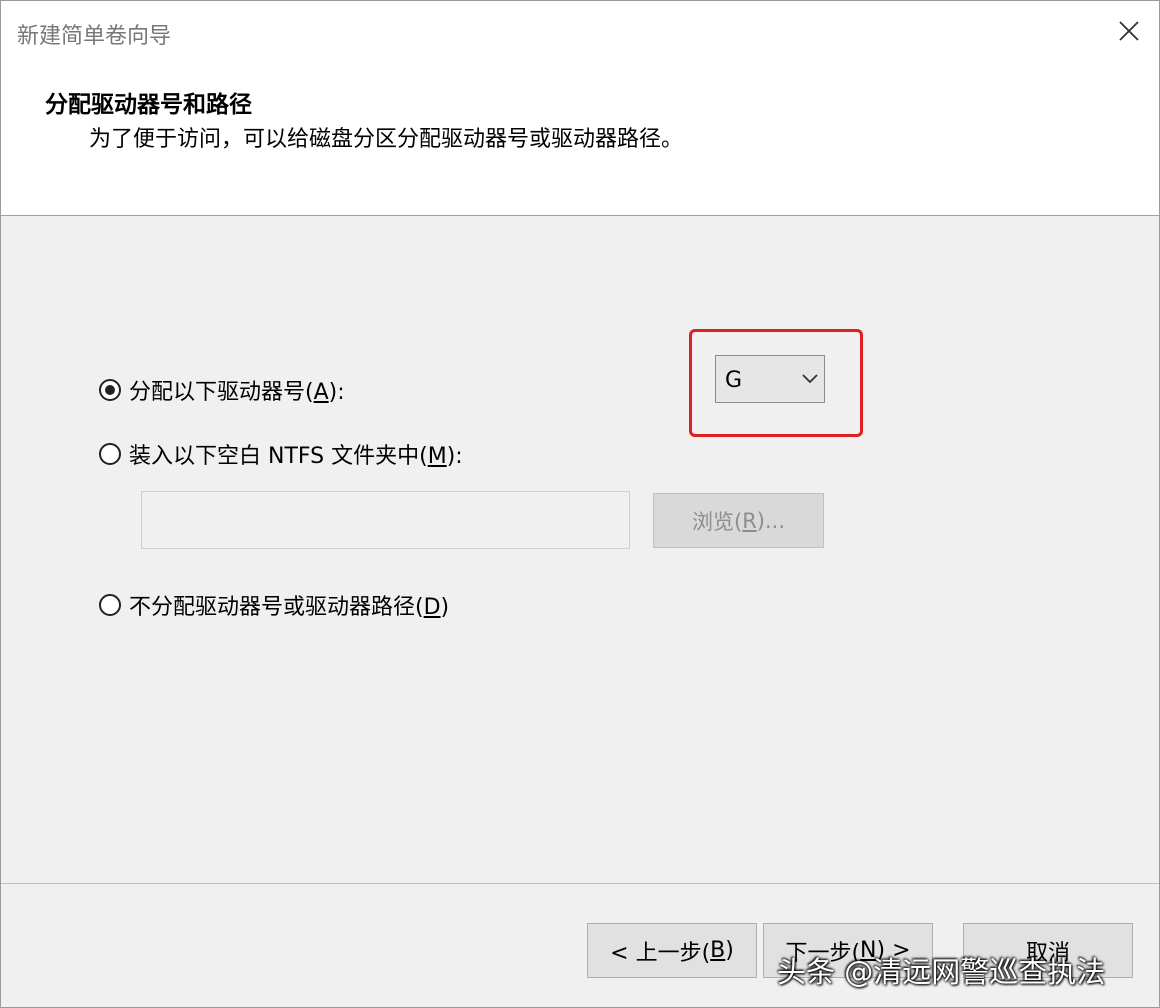 Image resolution: width=1160 pixels, height=1008 pixels. What do you see at coordinates (296, 456) in the screenshot?
I see `radio-mount-folder-label: 装入以下空白 NTFS 文件夹中(M):` at bounding box center [296, 456].